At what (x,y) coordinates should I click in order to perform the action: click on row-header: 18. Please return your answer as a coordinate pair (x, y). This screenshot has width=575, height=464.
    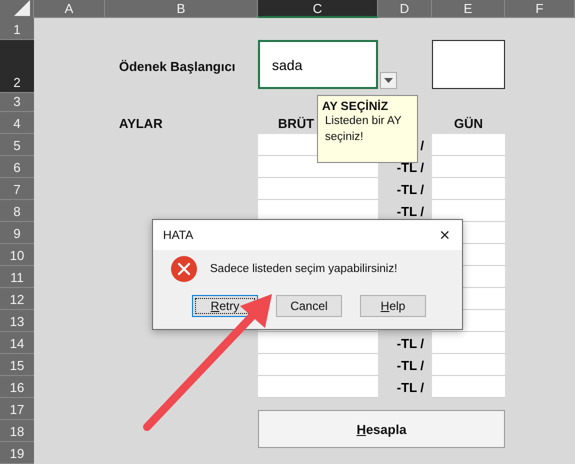
    Looking at the image, I should click on (17, 431).